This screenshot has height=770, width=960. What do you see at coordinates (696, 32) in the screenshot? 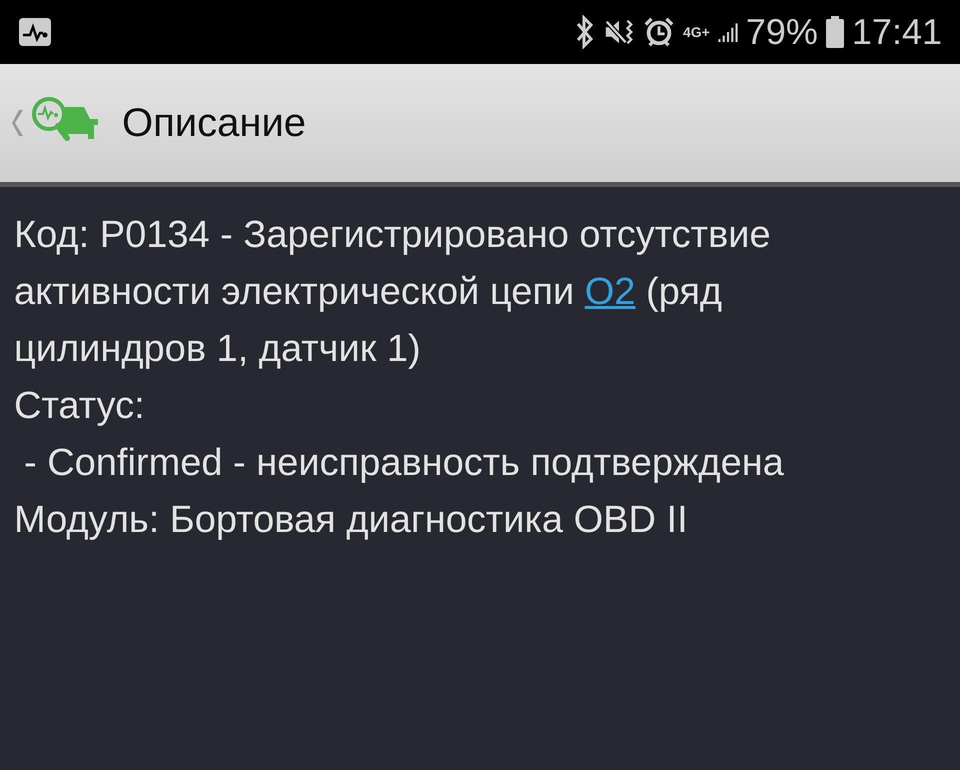
I see `network-type: 4G+` at bounding box center [696, 32].